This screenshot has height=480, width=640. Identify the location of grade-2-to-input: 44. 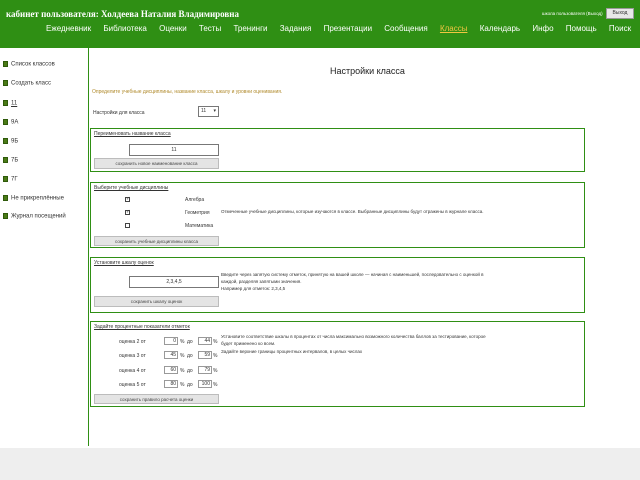
(205, 341).